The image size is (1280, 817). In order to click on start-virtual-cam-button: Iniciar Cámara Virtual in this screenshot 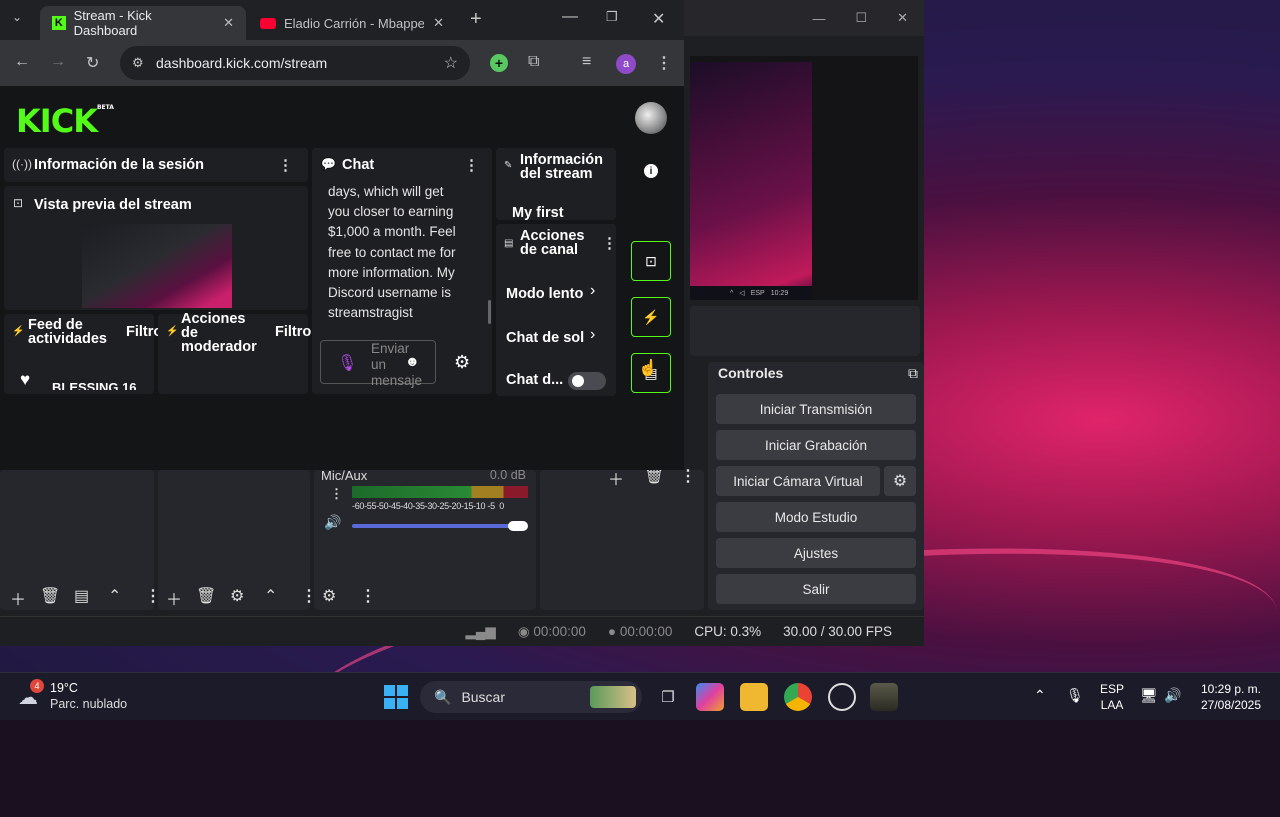, I will do `click(798, 481)`.